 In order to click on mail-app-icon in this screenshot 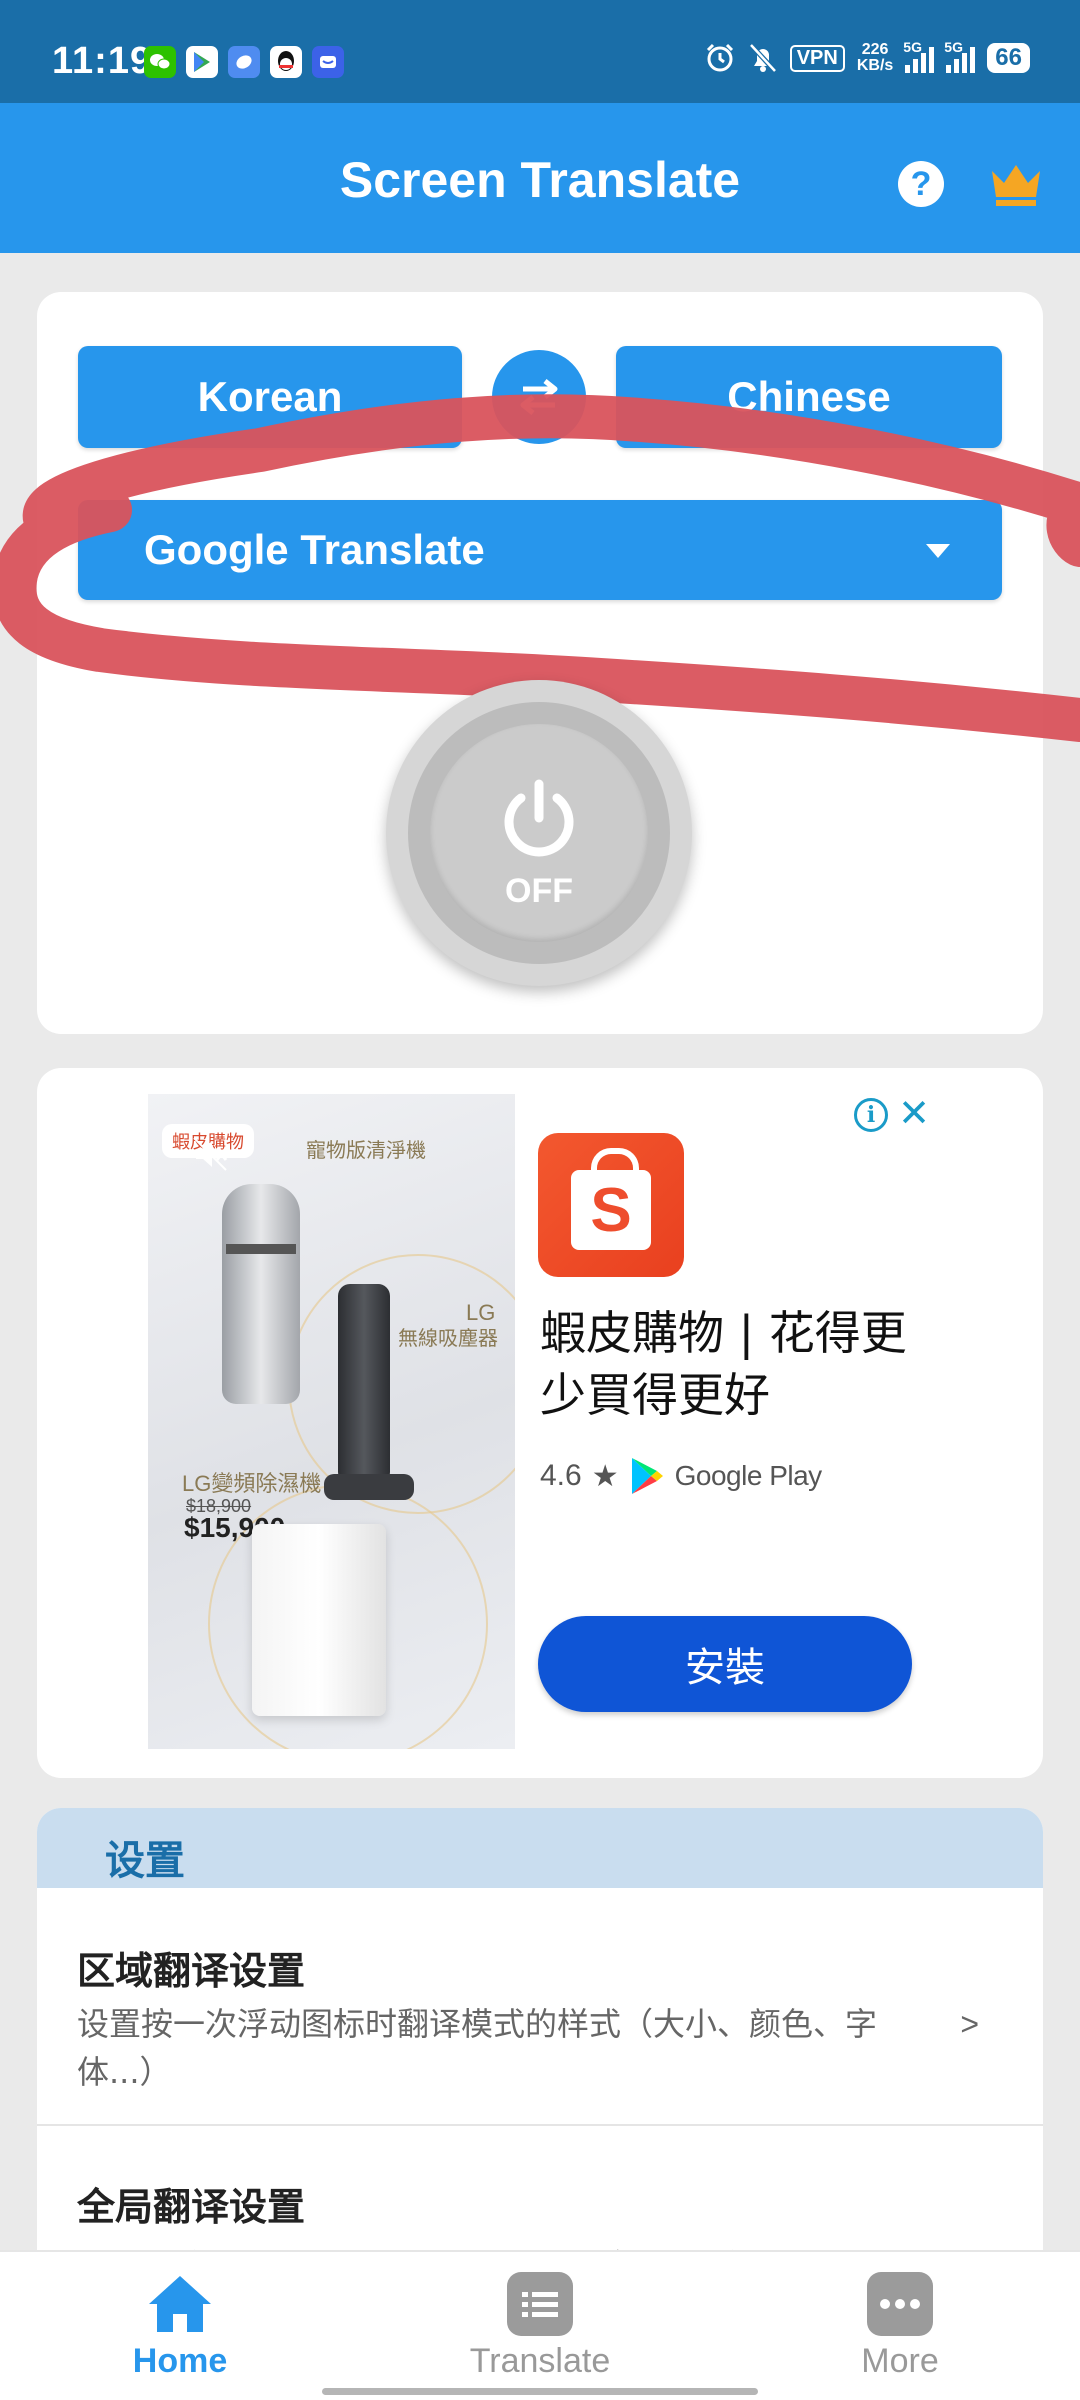, I will do `click(328, 62)`.